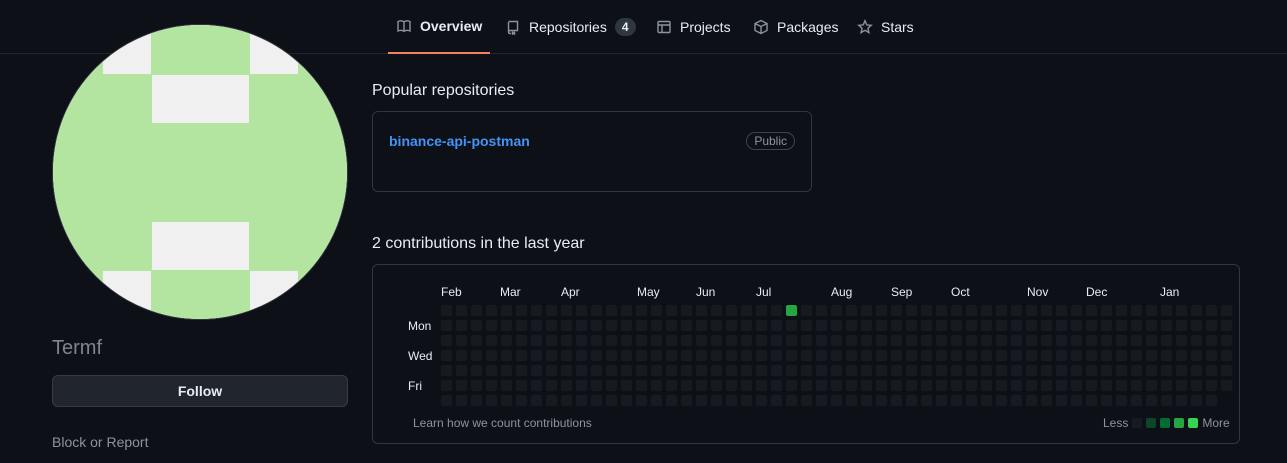 This screenshot has width=1287, height=463. Describe the element at coordinates (439, 27) in the screenshot. I see `tab-overview: Overview` at that location.